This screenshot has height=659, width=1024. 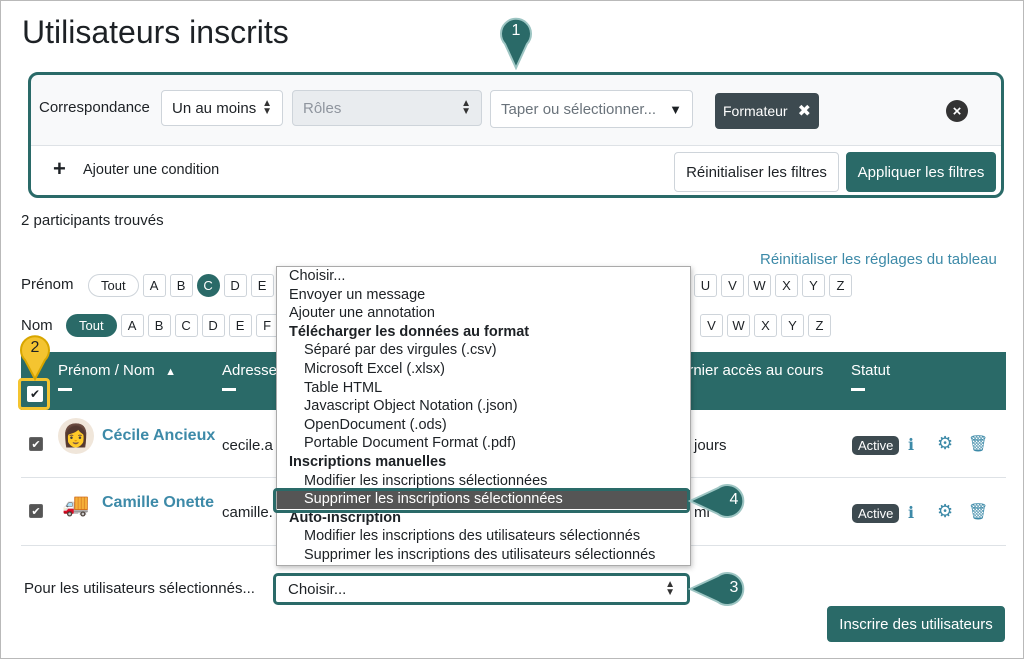 What do you see at coordinates (734, 587) in the screenshot?
I see `callout-3-label: 3` at bounding box center [734, 587].